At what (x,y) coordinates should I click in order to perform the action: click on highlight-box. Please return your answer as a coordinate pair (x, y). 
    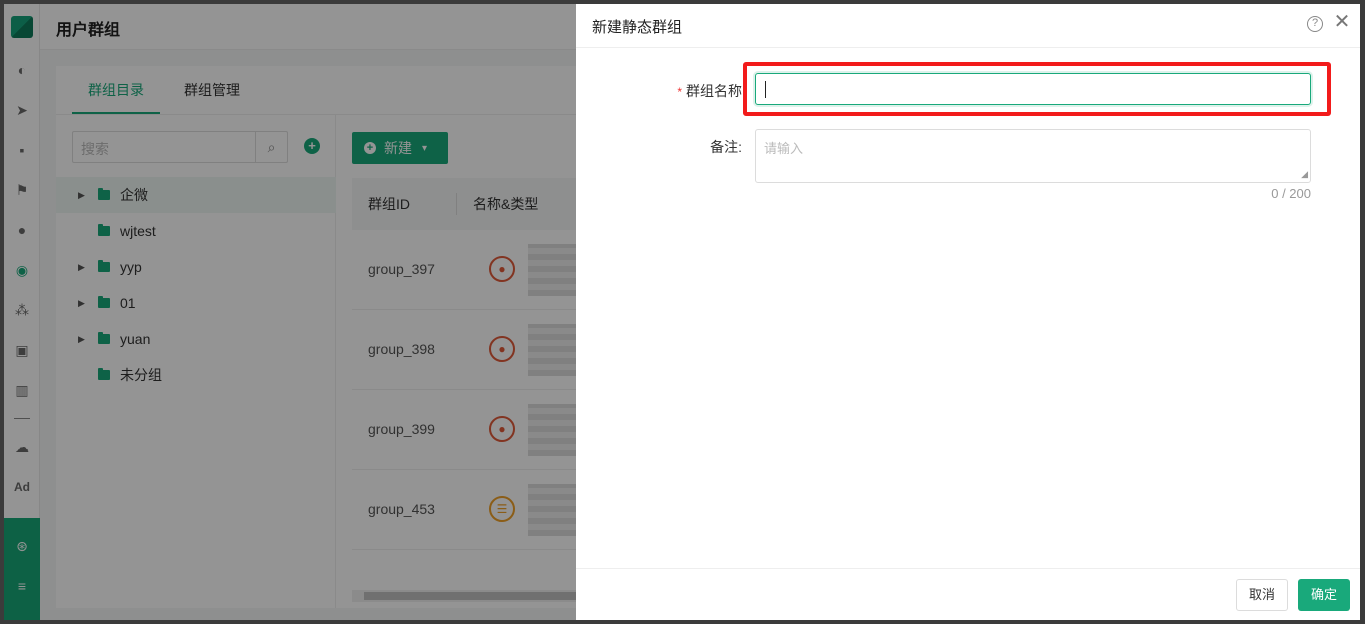
    Looking at the image, I should click on (1037, 89).